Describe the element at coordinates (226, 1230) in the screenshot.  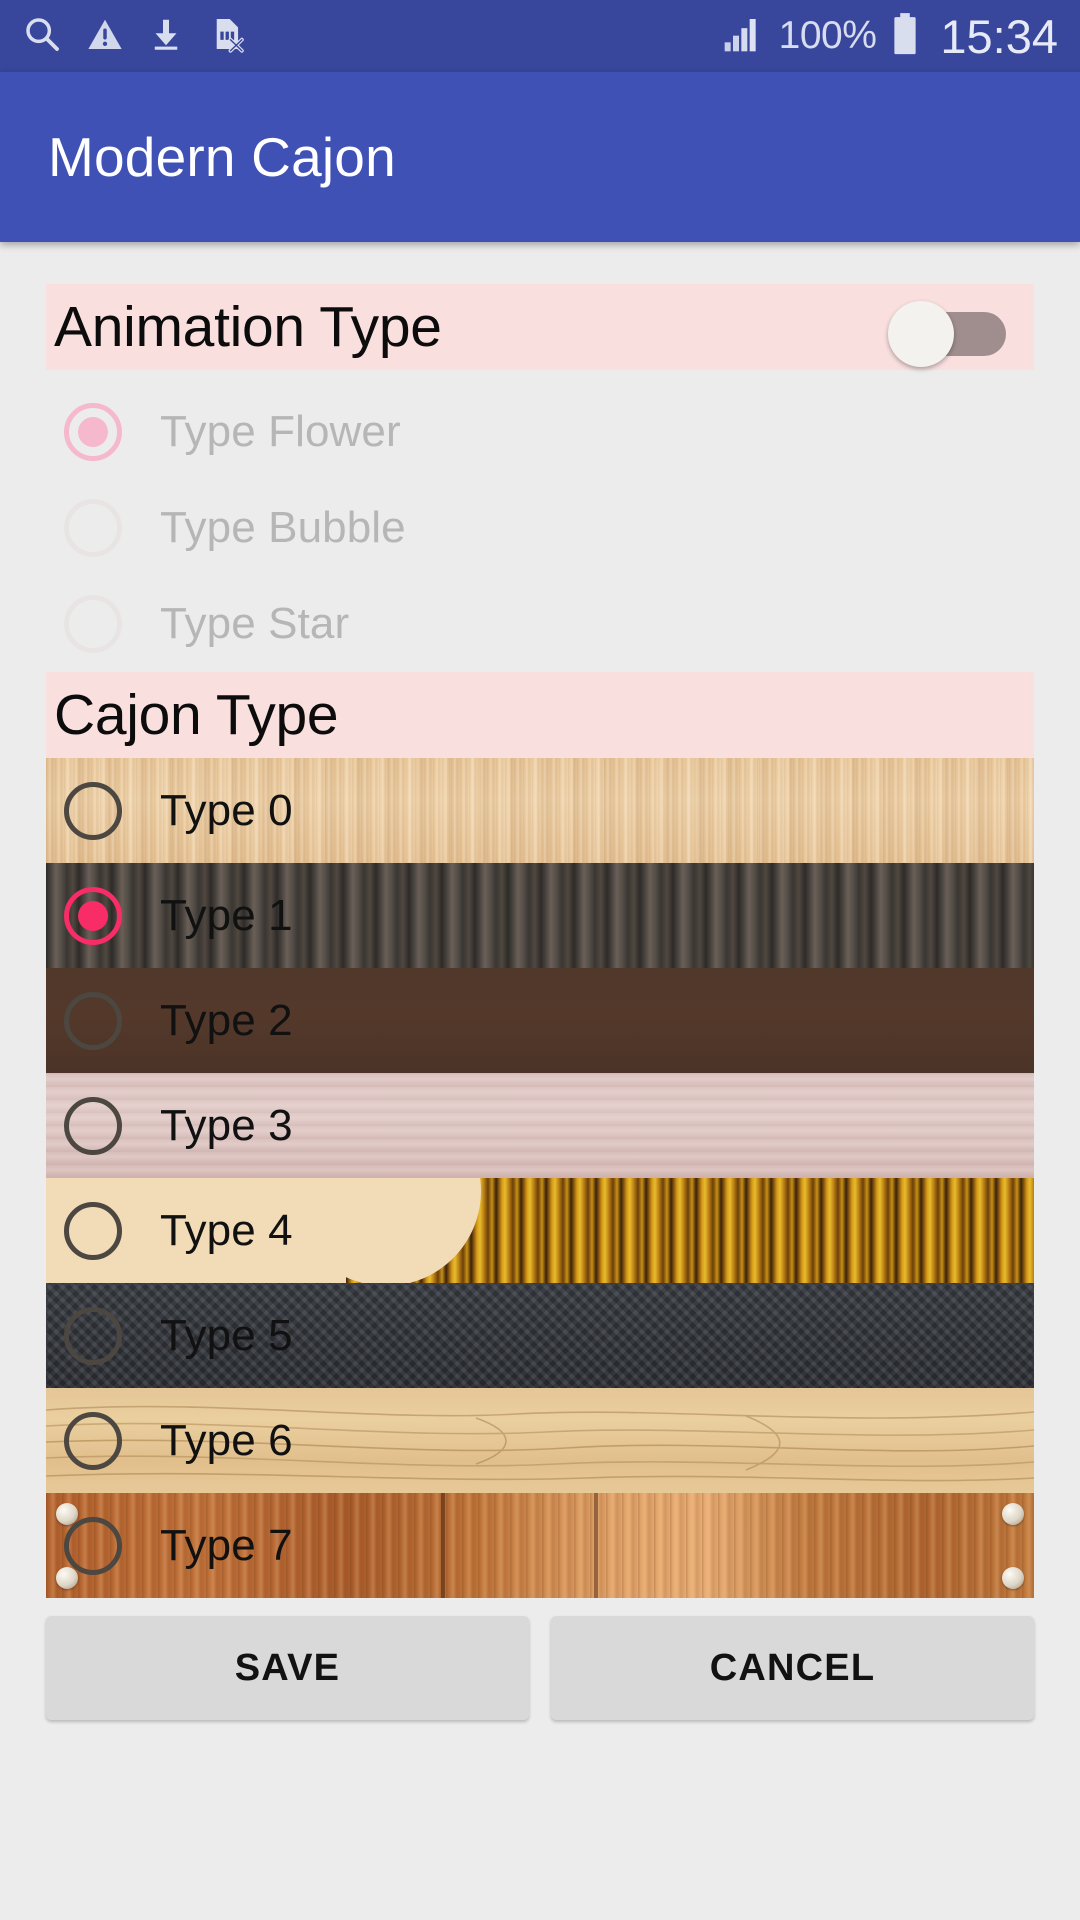
I see `cajon-option-label: Type 4` at that location.